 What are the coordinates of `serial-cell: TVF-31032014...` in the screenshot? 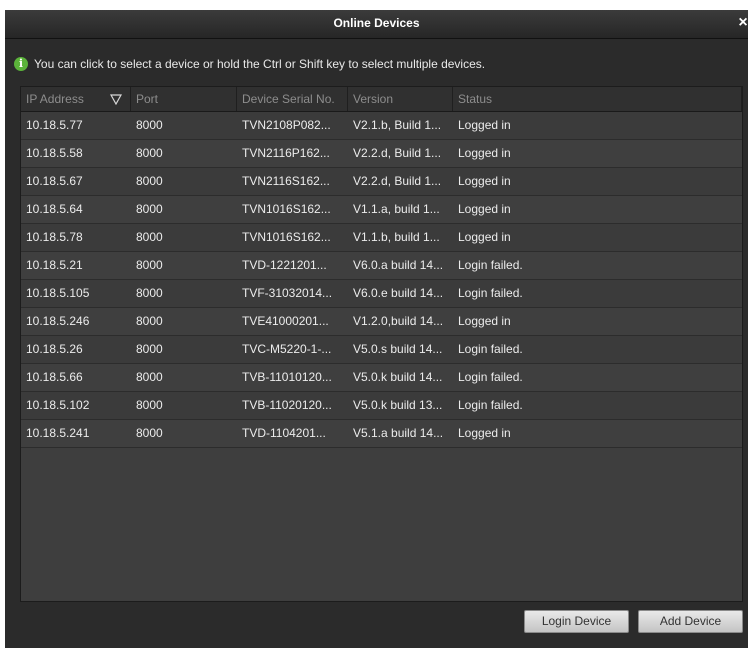 It's located at (287, 293).